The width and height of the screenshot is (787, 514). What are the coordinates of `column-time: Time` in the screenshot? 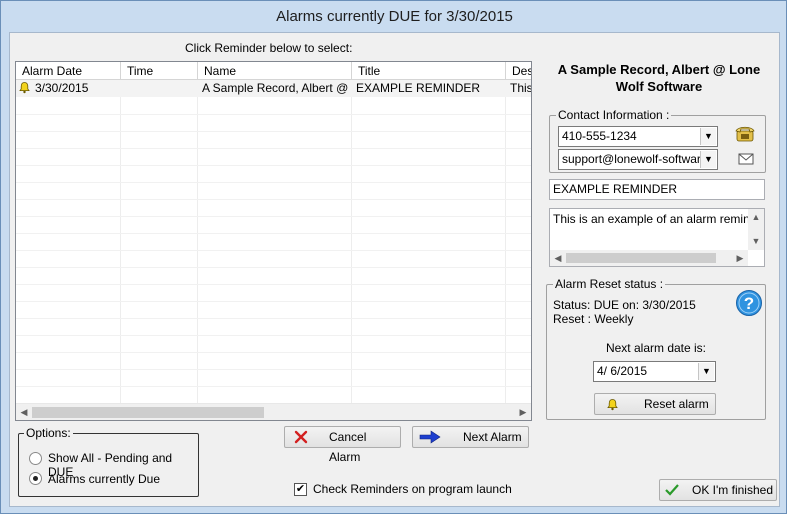 It's located at (159, 71).